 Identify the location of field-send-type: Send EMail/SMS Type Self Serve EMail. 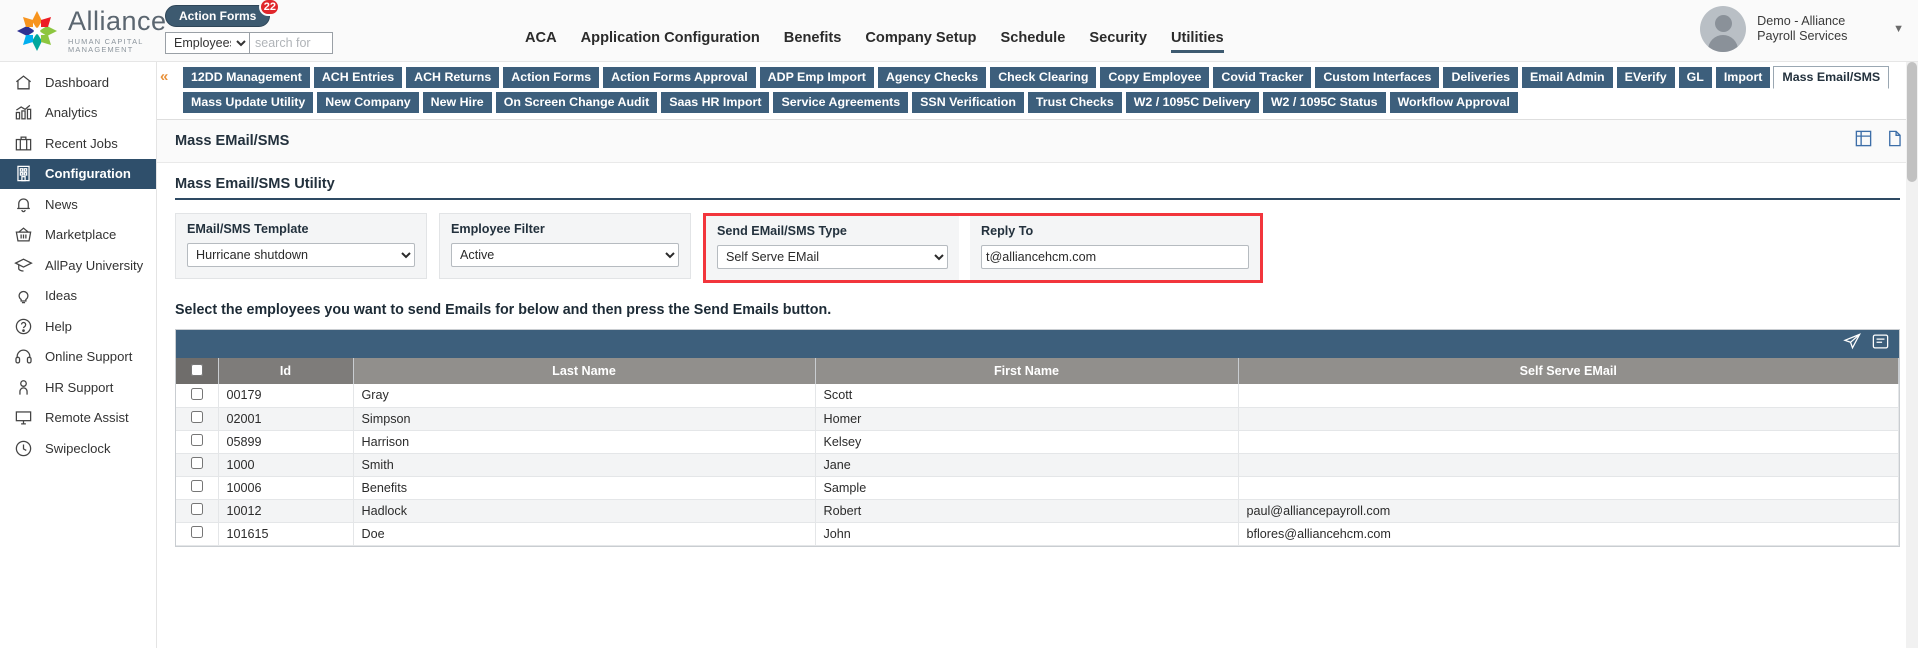
(832, 248).